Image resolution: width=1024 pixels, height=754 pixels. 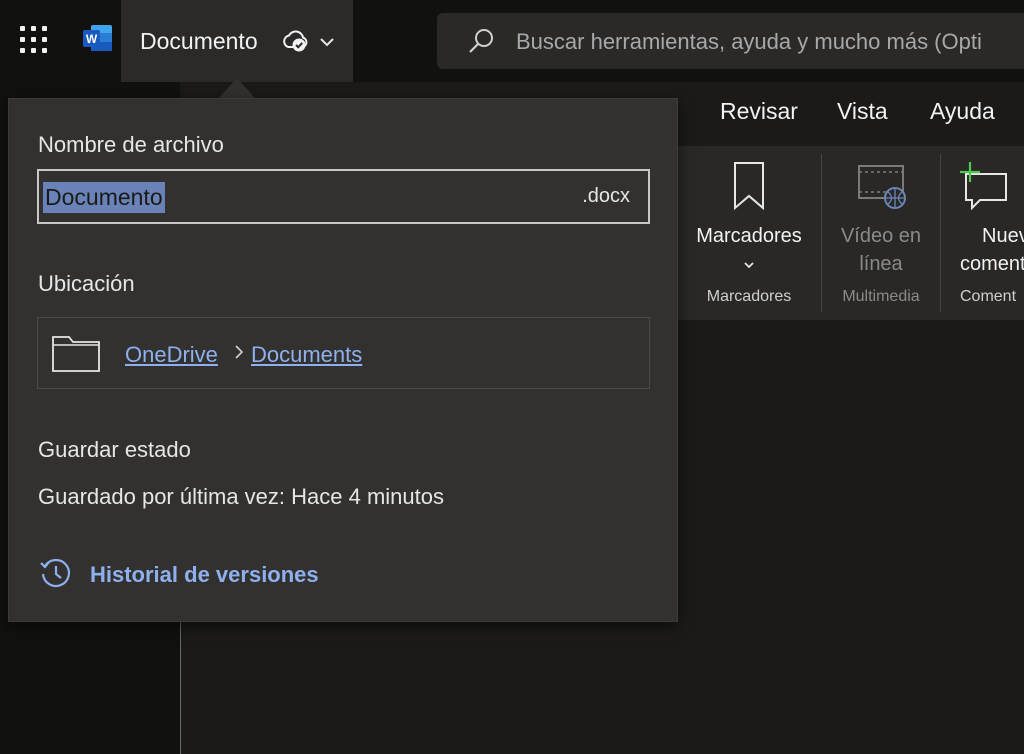 I want to click on group-media-label: Multimedia, so click(x=881, y=296).